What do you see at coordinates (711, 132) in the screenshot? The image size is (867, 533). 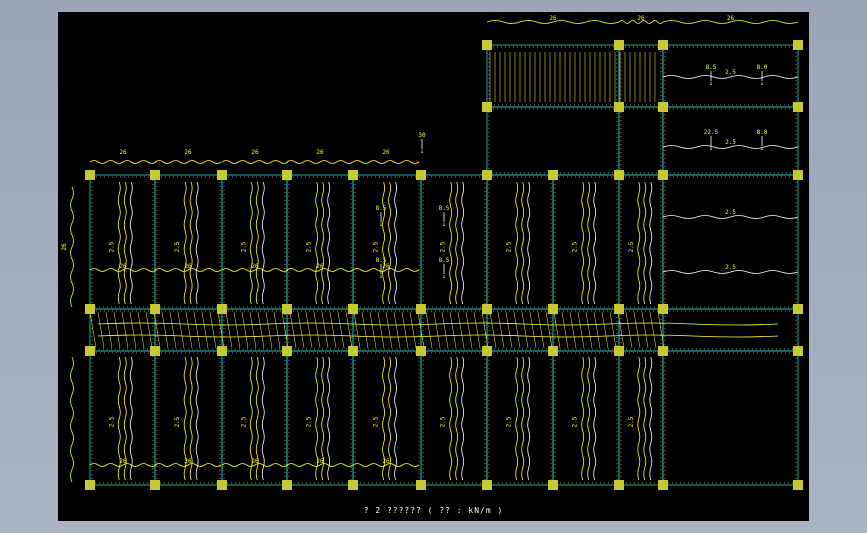 I see `point-load-label: 22.5` at bounding box center [711, 132].